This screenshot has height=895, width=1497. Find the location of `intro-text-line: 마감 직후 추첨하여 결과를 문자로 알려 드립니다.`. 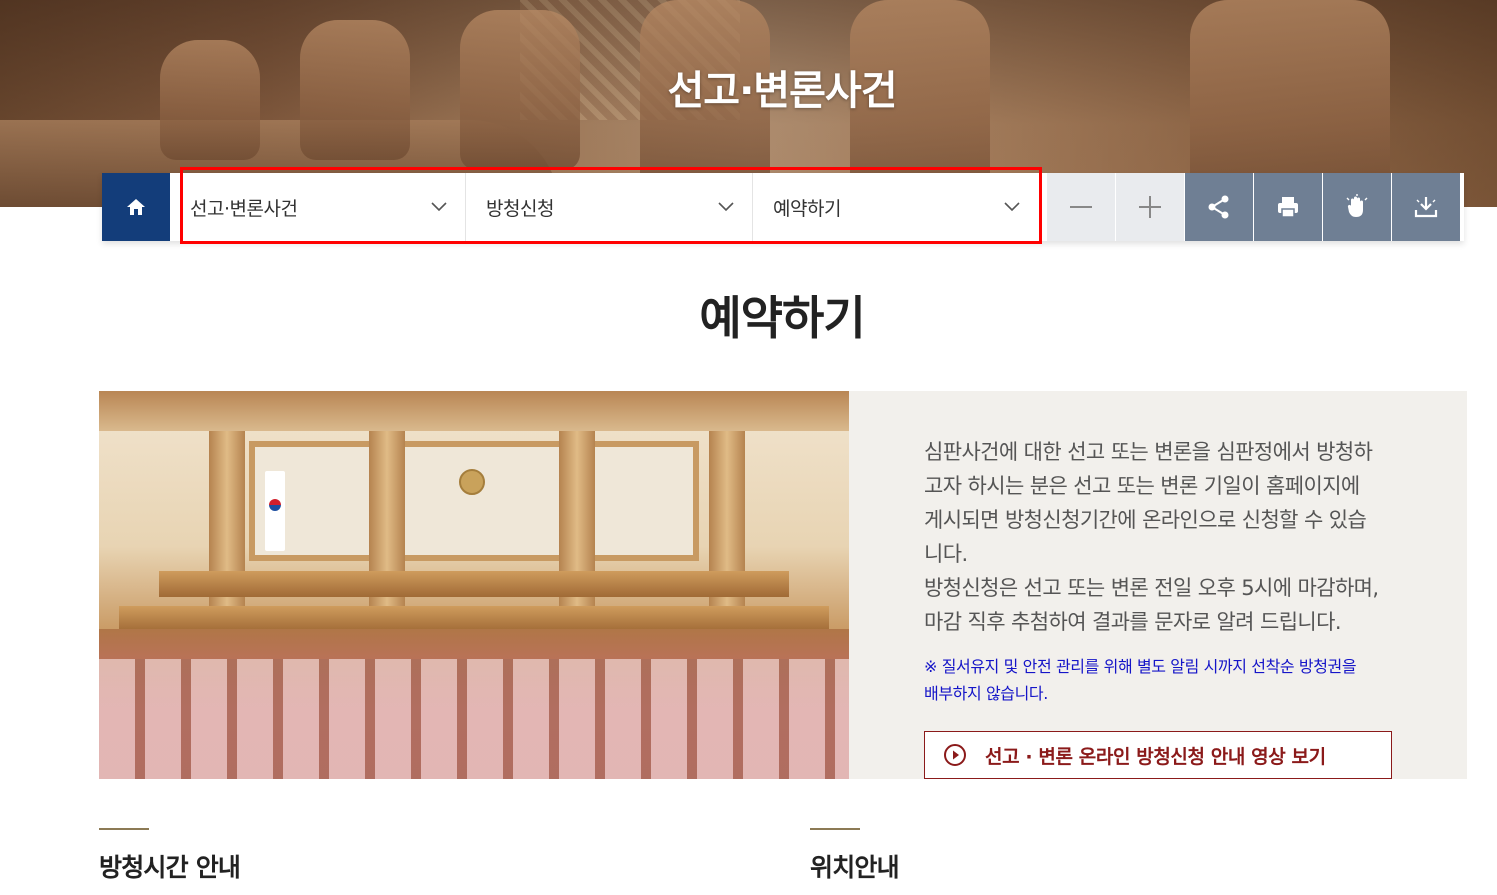

intro-text-line: 마감 직후 추첨하여 결과를 문자로 알려 드립니다. is located at coordinates (1133, 622).